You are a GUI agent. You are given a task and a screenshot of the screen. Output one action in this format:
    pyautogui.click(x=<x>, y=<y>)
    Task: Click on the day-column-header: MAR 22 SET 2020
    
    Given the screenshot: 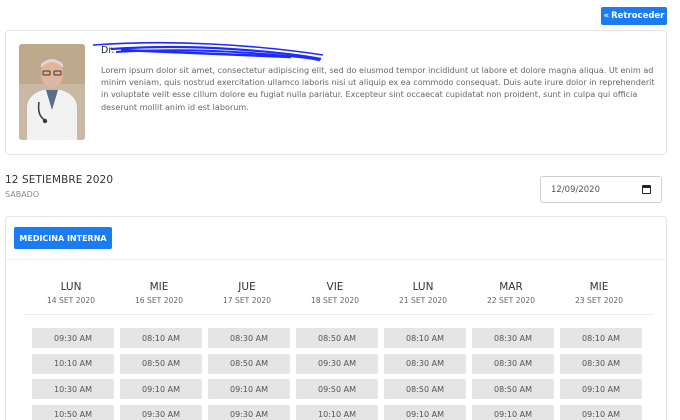 What is the action you would take?
    pyautogui.click(x=511, y=293)
    